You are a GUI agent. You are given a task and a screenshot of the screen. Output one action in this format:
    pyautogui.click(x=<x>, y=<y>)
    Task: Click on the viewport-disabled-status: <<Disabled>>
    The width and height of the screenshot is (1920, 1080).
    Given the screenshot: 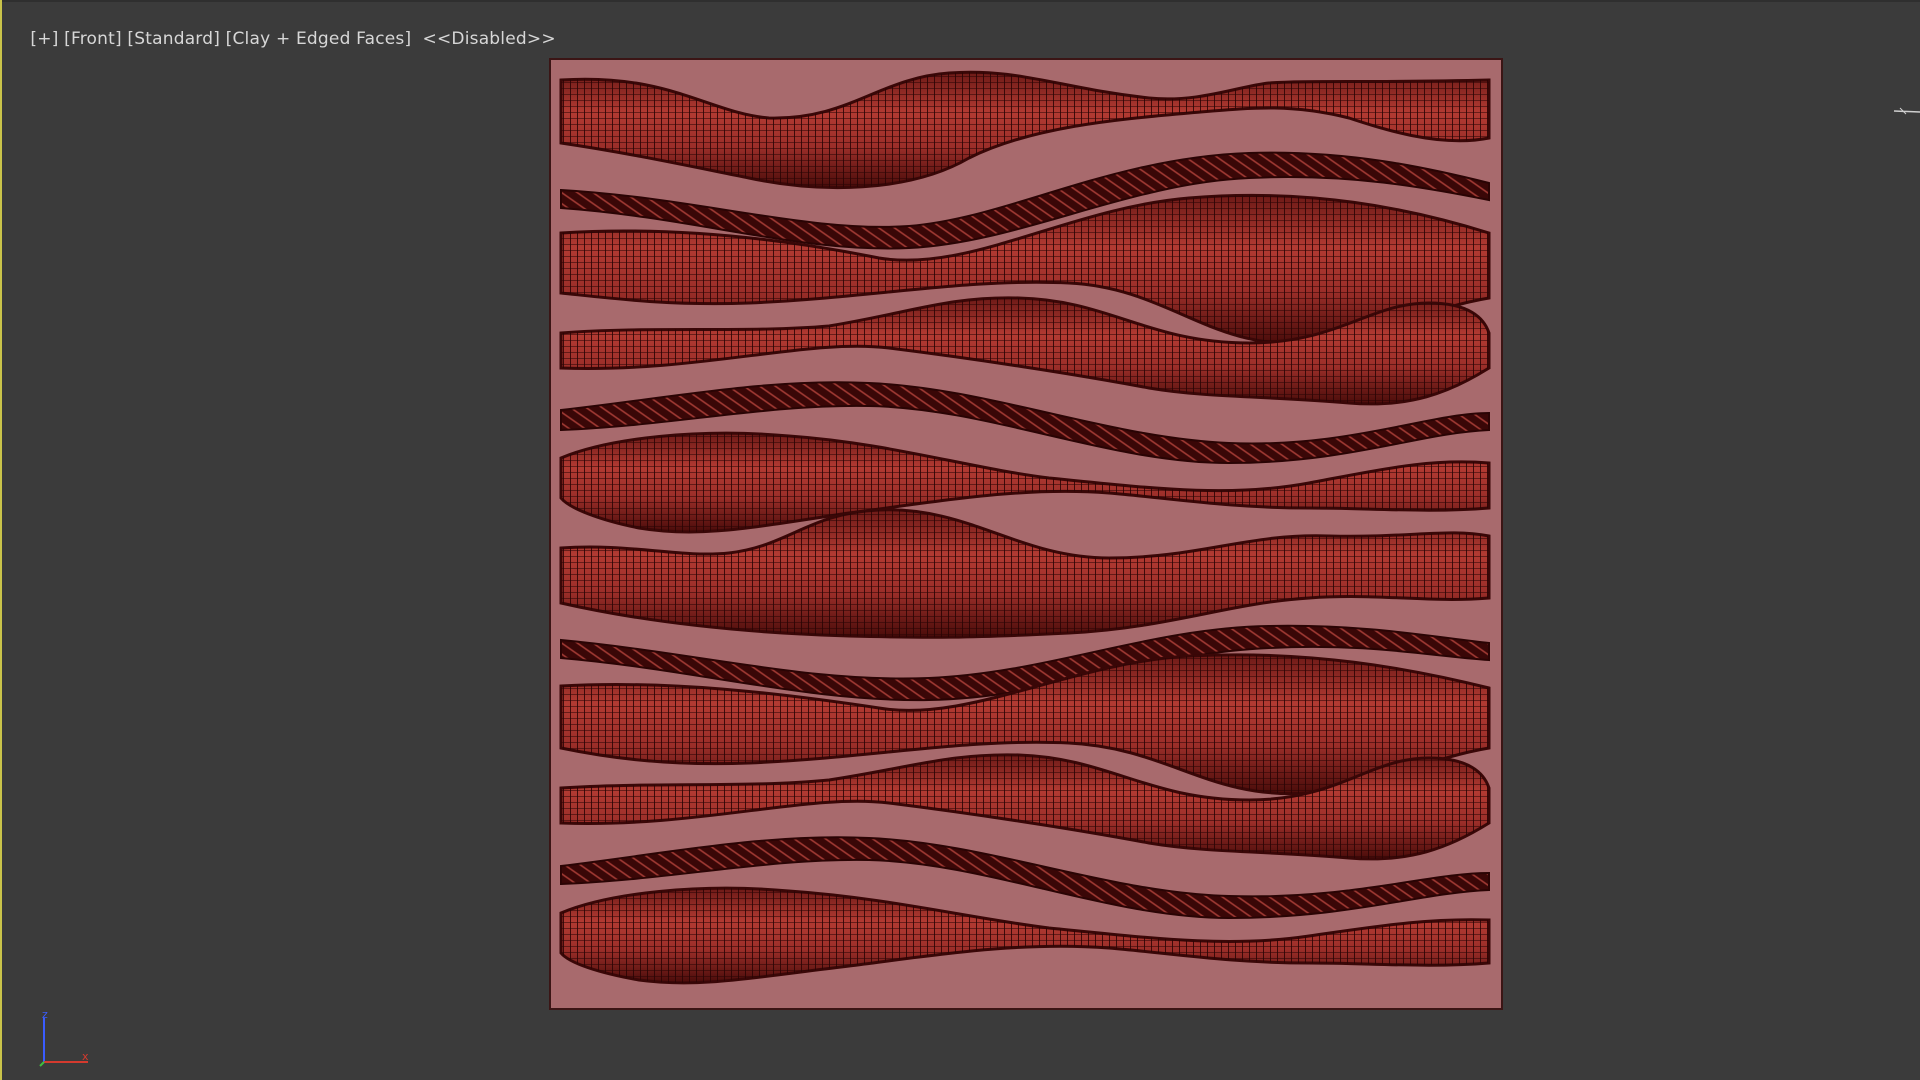 What is the action you would take?
    pyautogui.click(x=489, y=39)
    